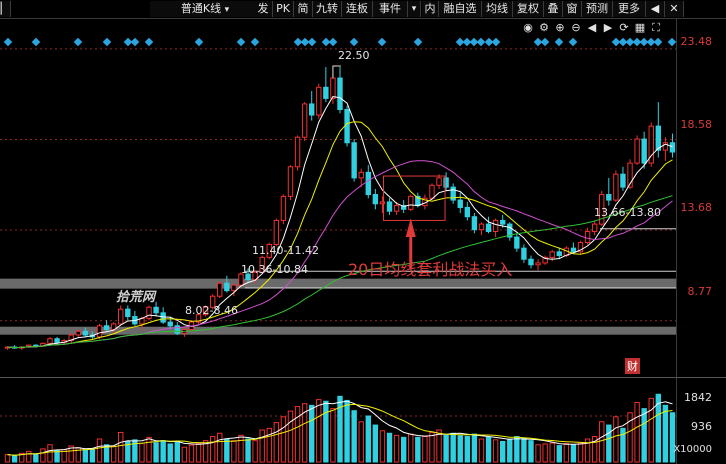  I want to click on toolbar-item-yuce: 预测, so click(597, 9).